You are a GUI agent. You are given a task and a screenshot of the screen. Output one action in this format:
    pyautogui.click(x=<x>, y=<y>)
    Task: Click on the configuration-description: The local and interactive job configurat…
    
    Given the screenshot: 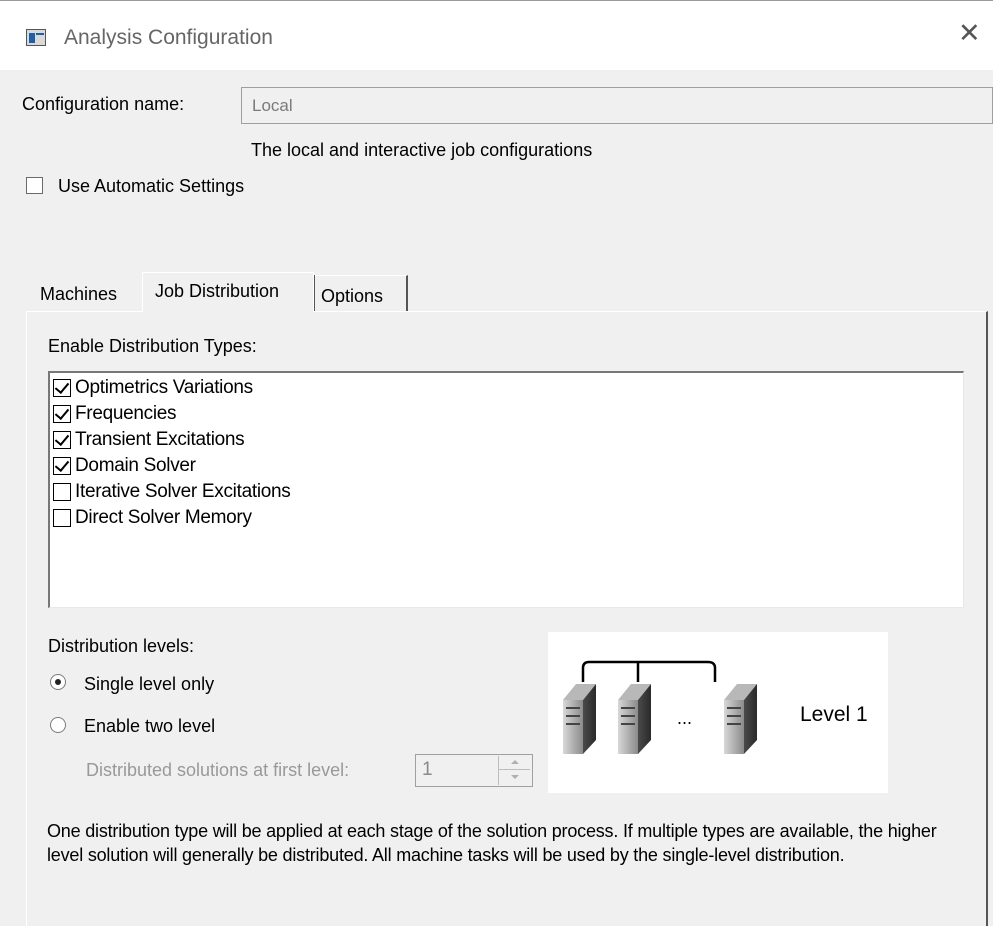 What is the action you would take?
    pyautogui.click(x=422, y=150)
    